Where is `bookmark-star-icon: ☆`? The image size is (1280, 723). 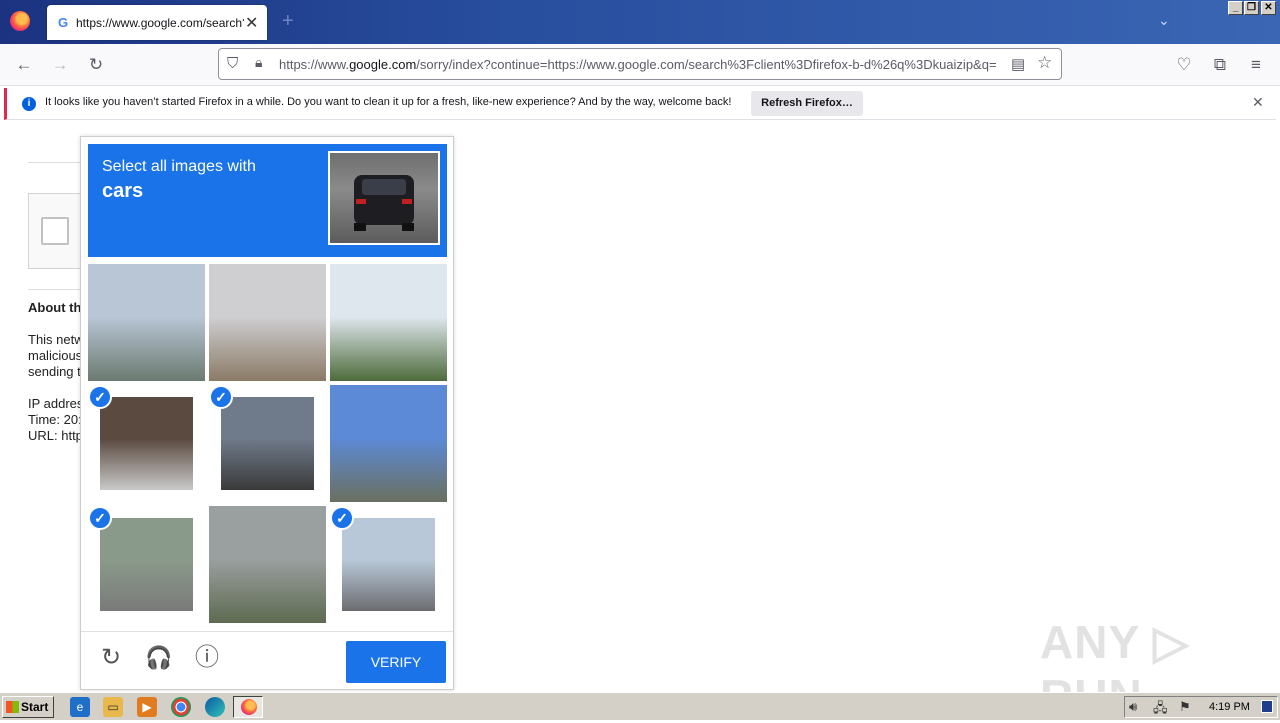
bookmark-star-icon: ☆ is located at coordinates (1044, 63).